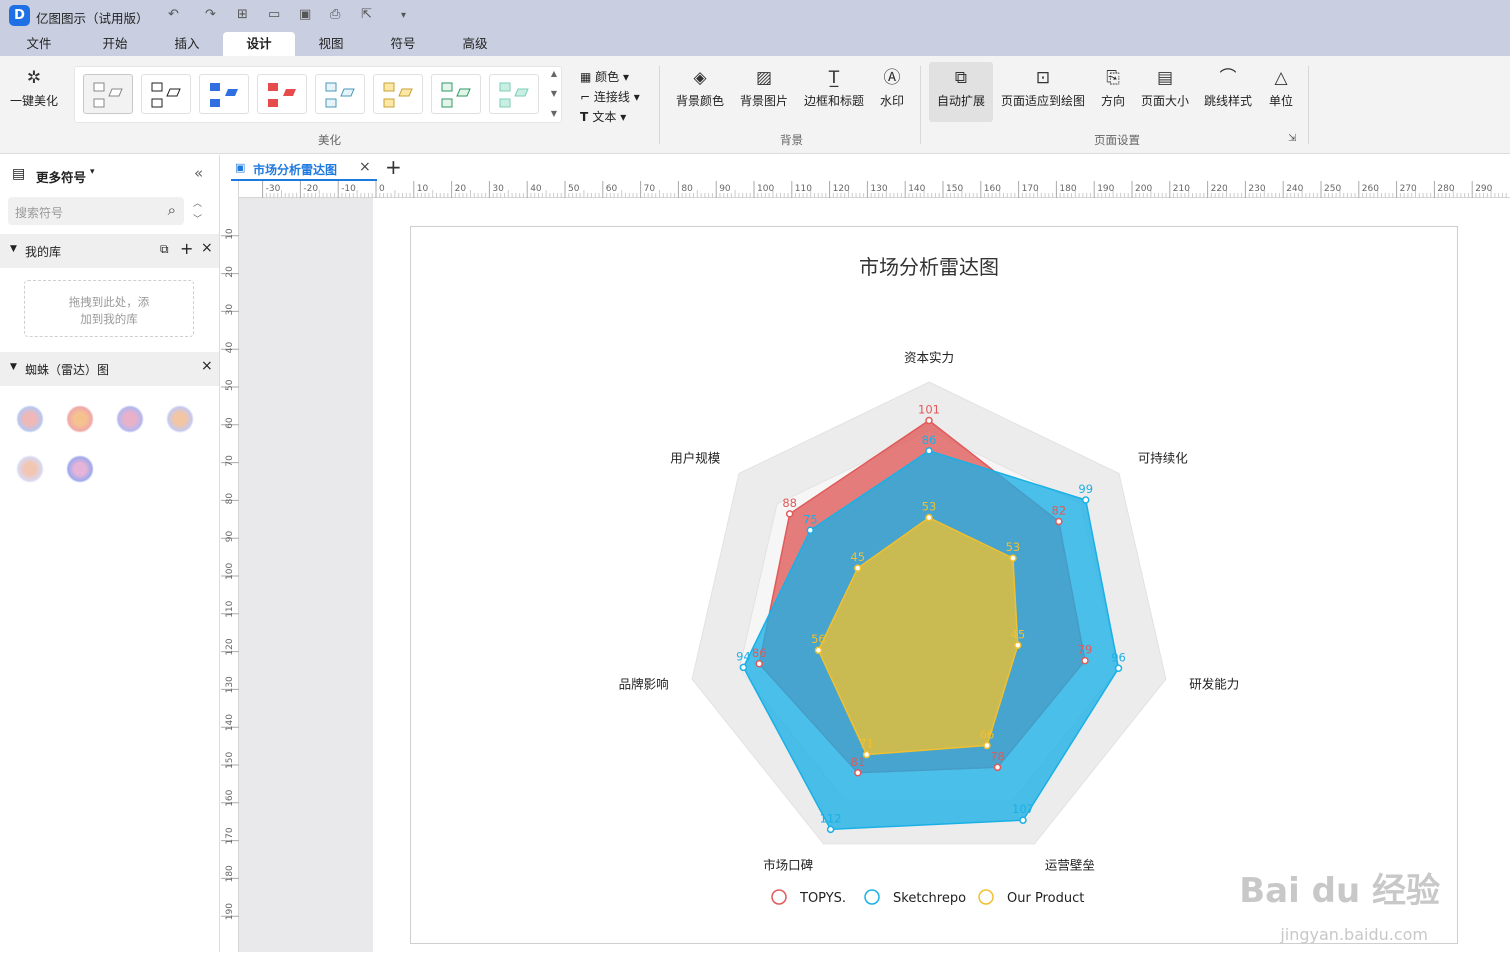  What do you see at coordinates (1043, 88) in the screenshot?
I see `fit-page-button: ⊡ 页面适应到绘图` at bounding box center [1043, 88].